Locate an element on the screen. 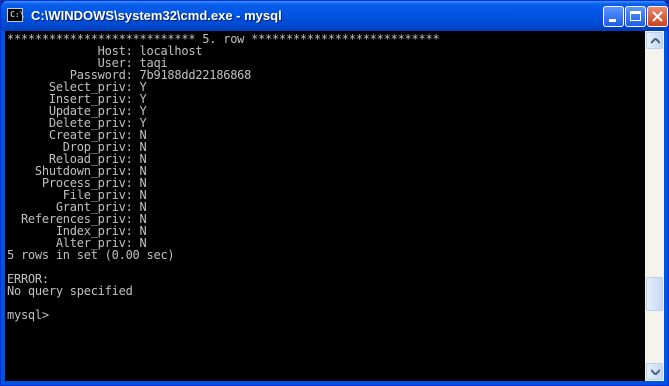 This screenshot has width=669, height=386. arrow-down-icon is located at coordinates (655, 372).